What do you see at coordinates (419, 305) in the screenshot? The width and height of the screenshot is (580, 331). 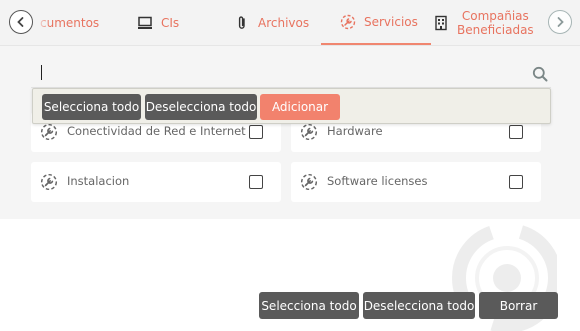 I see `footer-deselect-all-button: Deselecciona todo` at bounding box center [419, 305].